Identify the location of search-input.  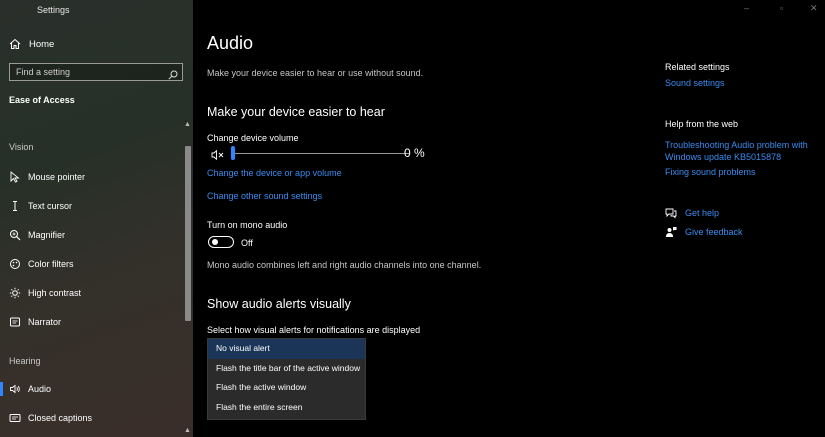
(91, 72).